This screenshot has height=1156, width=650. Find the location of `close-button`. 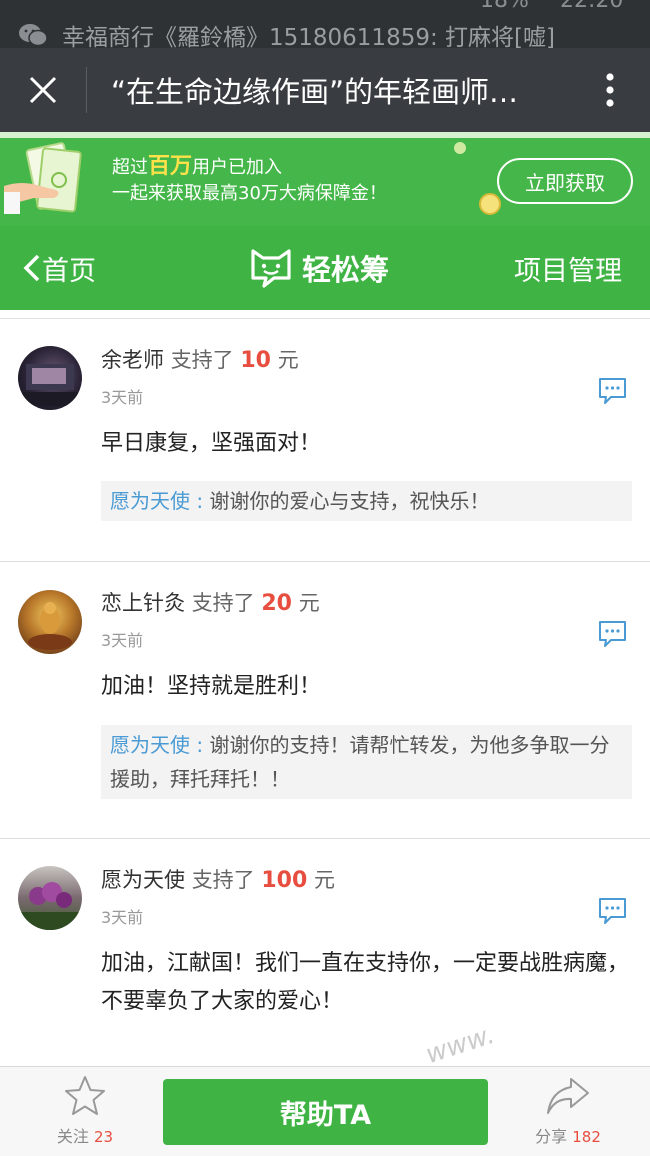

close-button is located at coordinates (43, 90).